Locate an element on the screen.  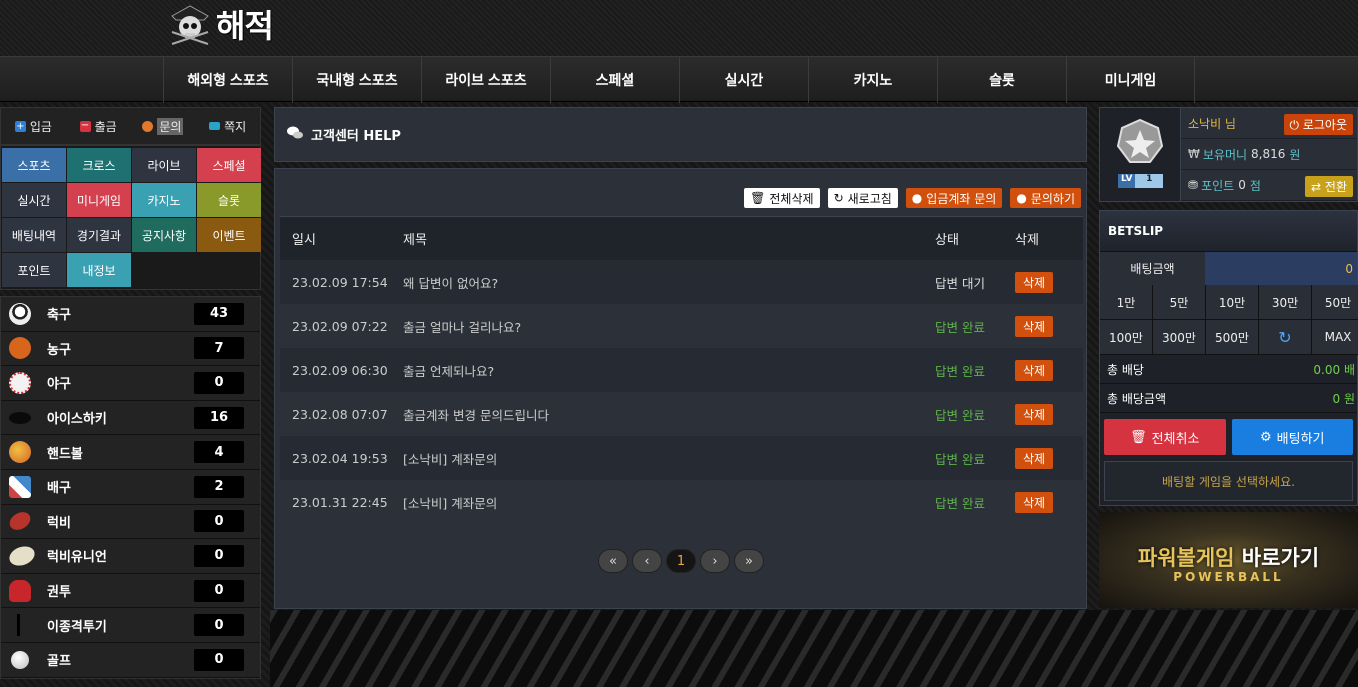
menu-minigame: 미니게임 is located at coordinates (99, 200).